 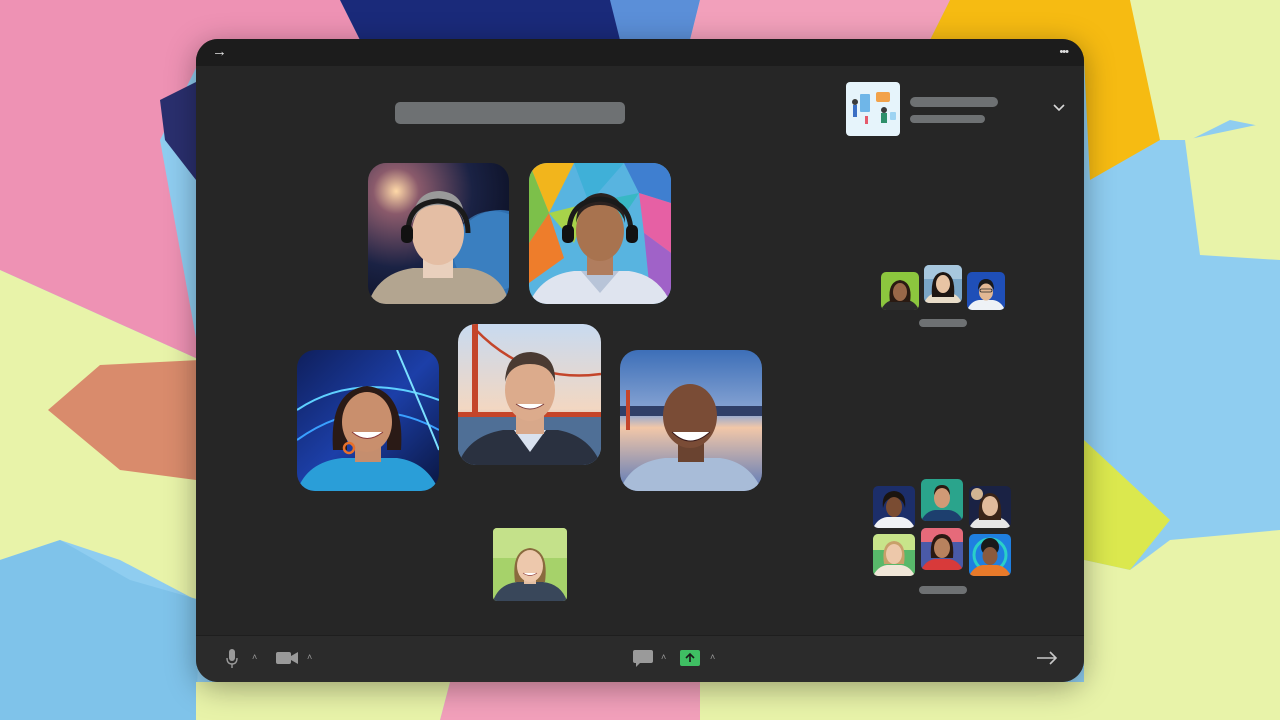 What do you see at coordinates (1064, 52) in the screenshot?
I see `more-horizontal-icon: •••` at bounding box center [1064, 52].